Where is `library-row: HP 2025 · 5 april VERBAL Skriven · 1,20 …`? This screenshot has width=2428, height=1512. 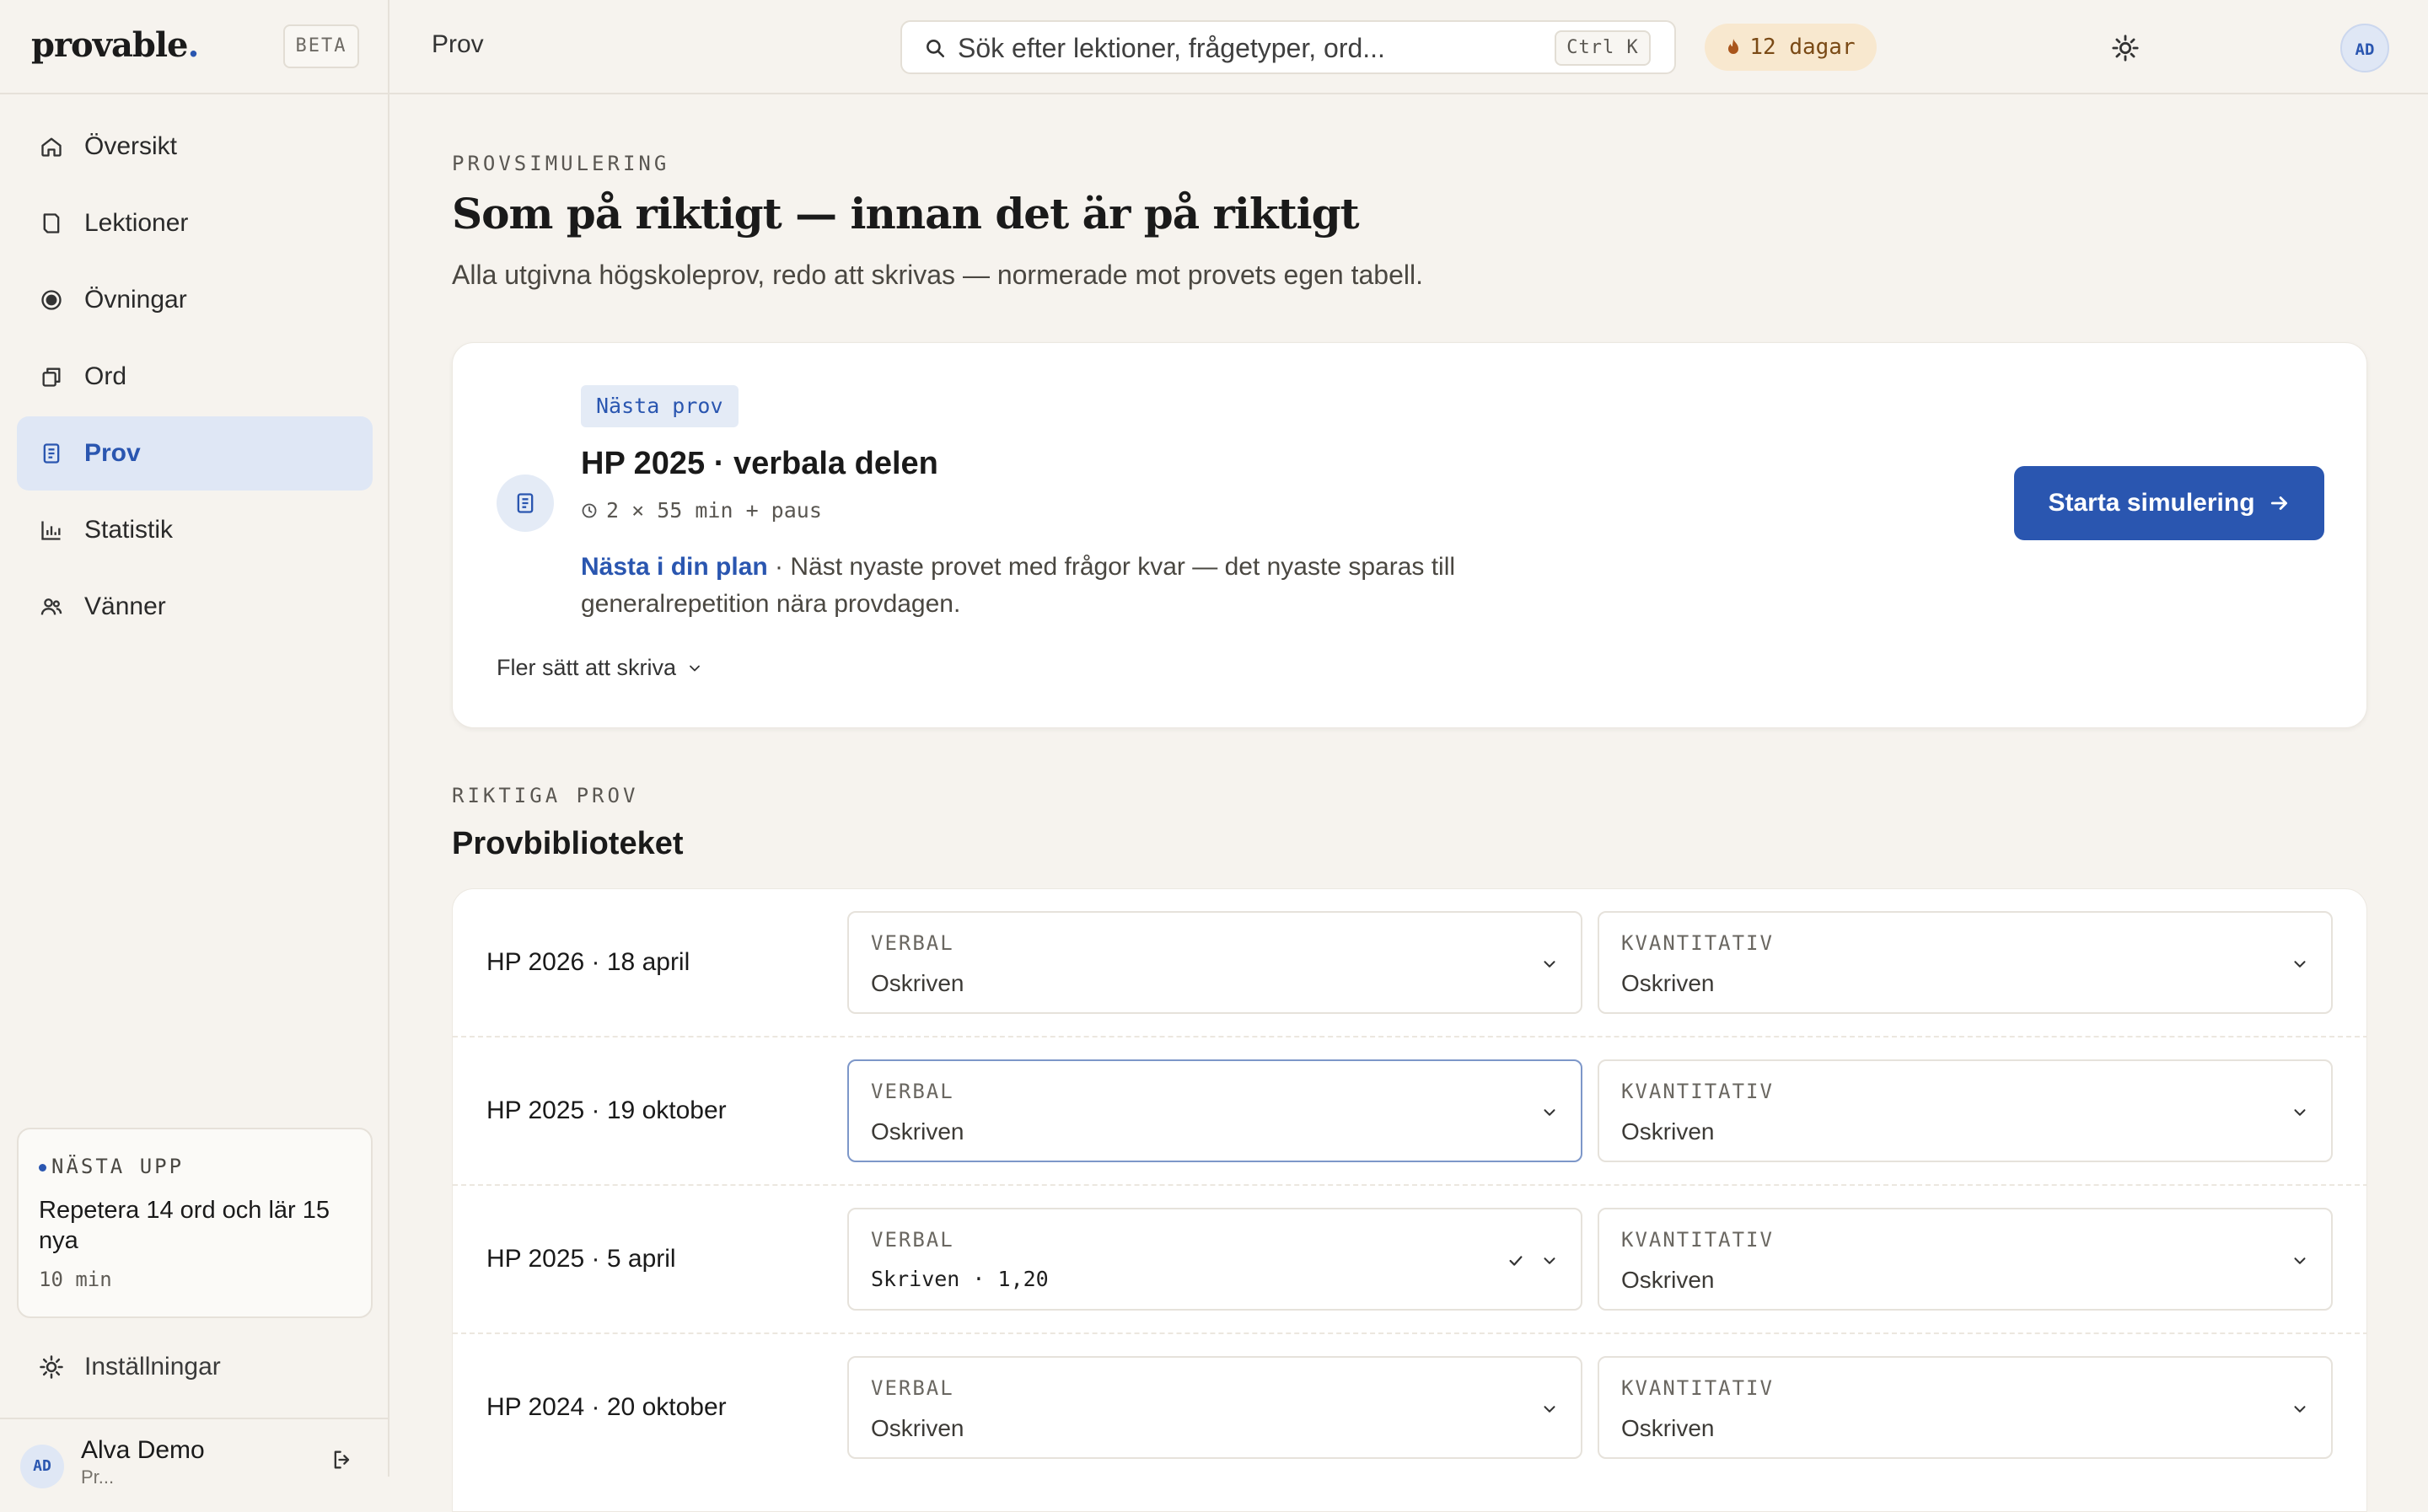
library-row: HP 2025 · 5 april VERBAL Skriven · 1,20 … is located at coordinates (1409, 1260).